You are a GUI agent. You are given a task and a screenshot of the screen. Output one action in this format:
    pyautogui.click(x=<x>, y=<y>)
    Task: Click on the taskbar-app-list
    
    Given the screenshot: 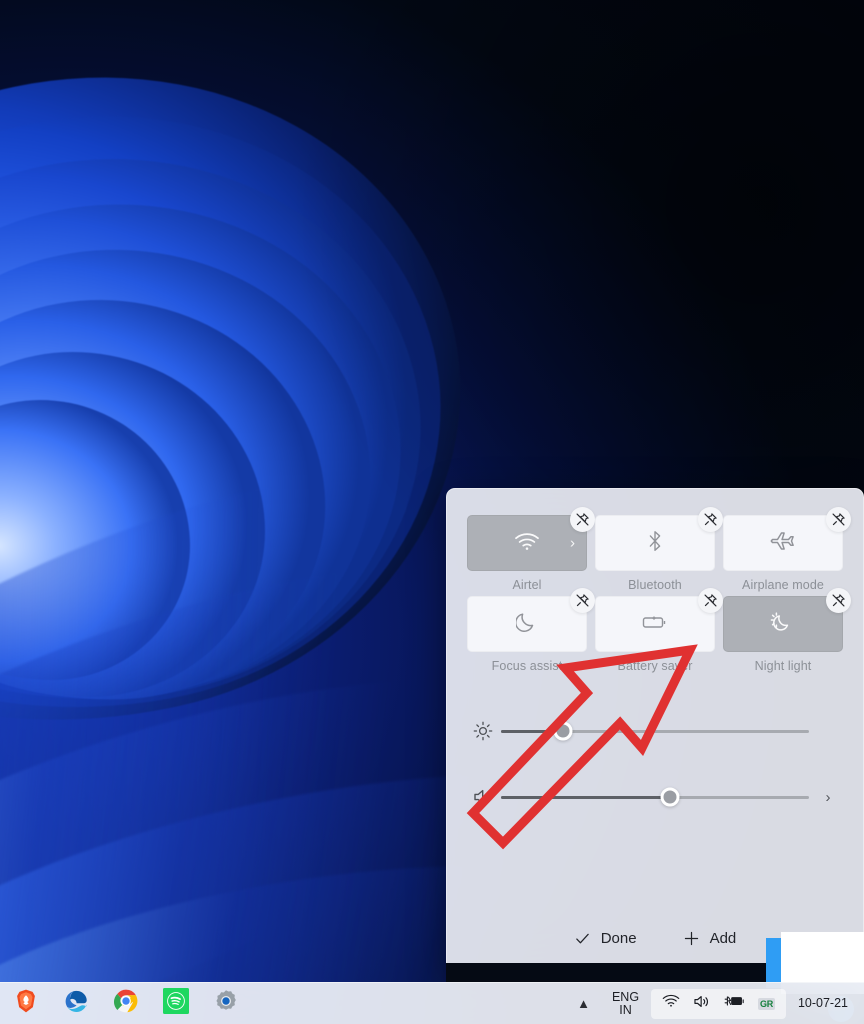 What is the action you would take?
    pyautogui.click(x=120, y=1003)
    